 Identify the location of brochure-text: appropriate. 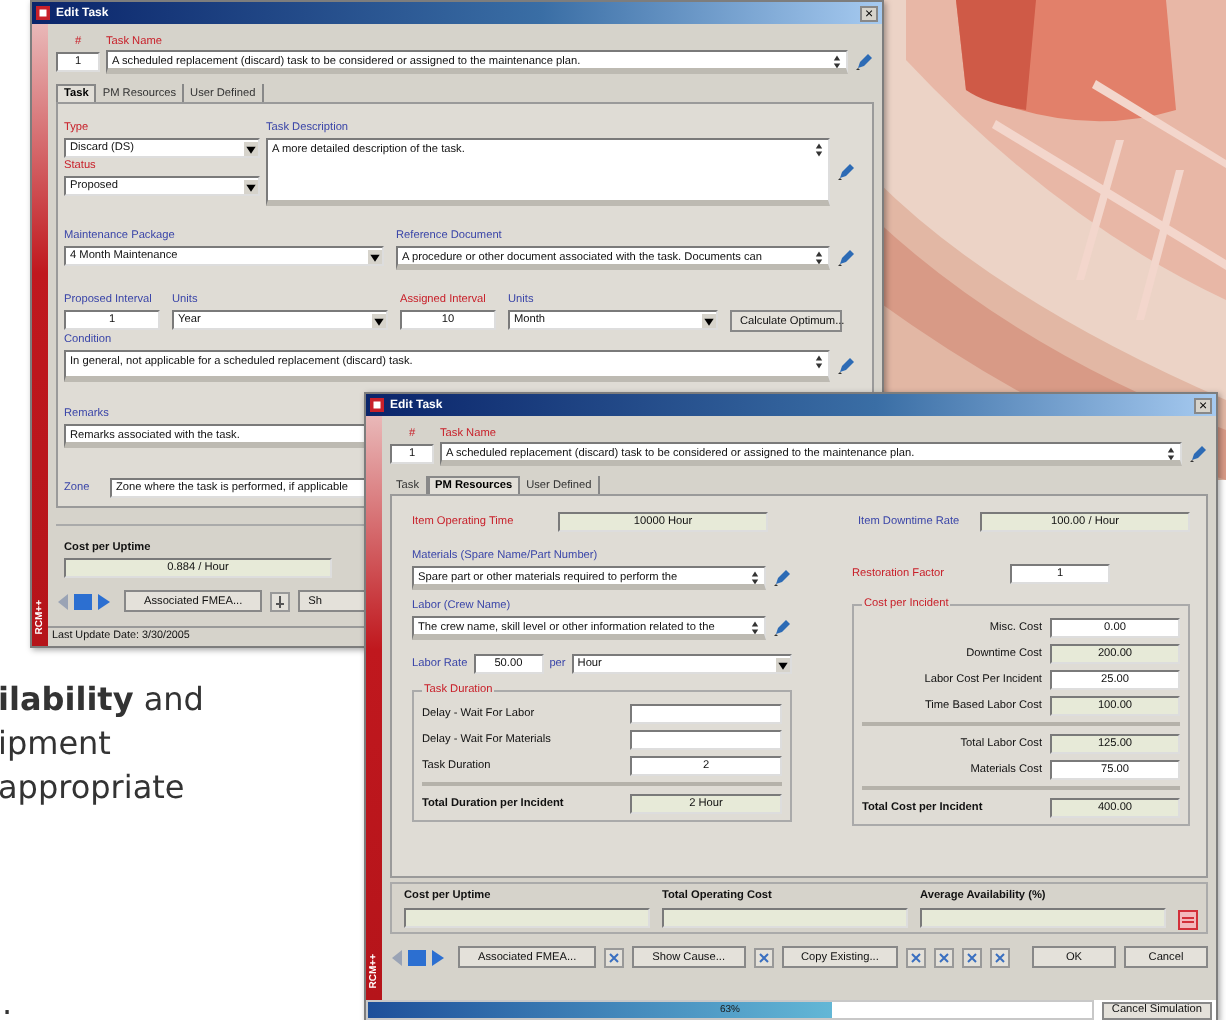
(93, 788).